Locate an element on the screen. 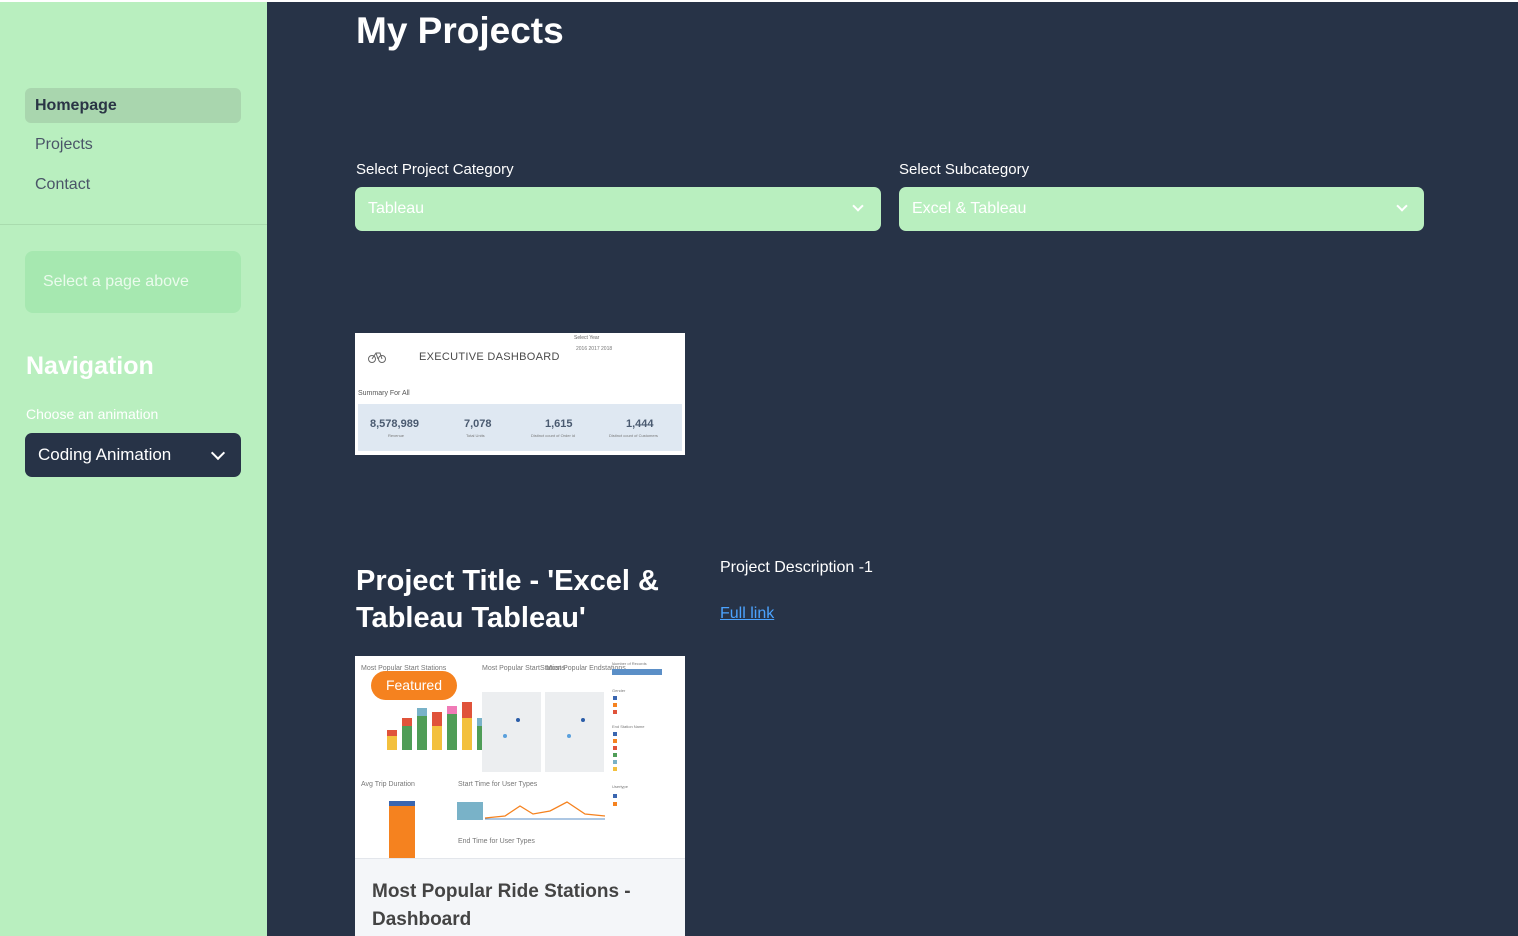 The image size is (1518, 936). sidebar-divider is located at coordinates (133, 224).